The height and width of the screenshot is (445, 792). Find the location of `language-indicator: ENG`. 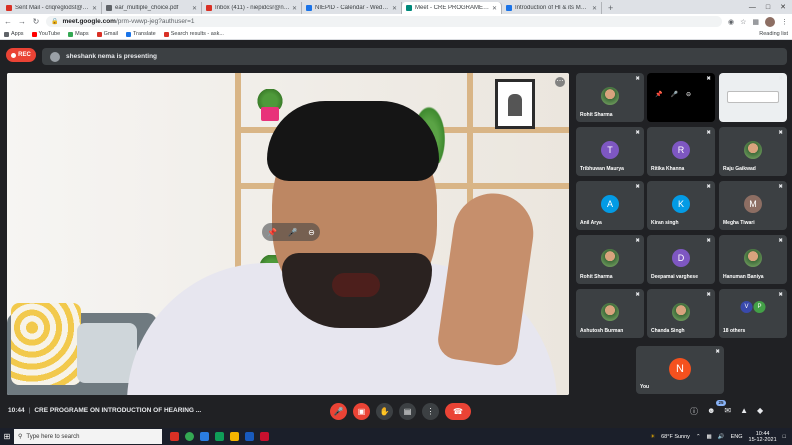

language-indicator: ENG is located at coordinates (737, 437).